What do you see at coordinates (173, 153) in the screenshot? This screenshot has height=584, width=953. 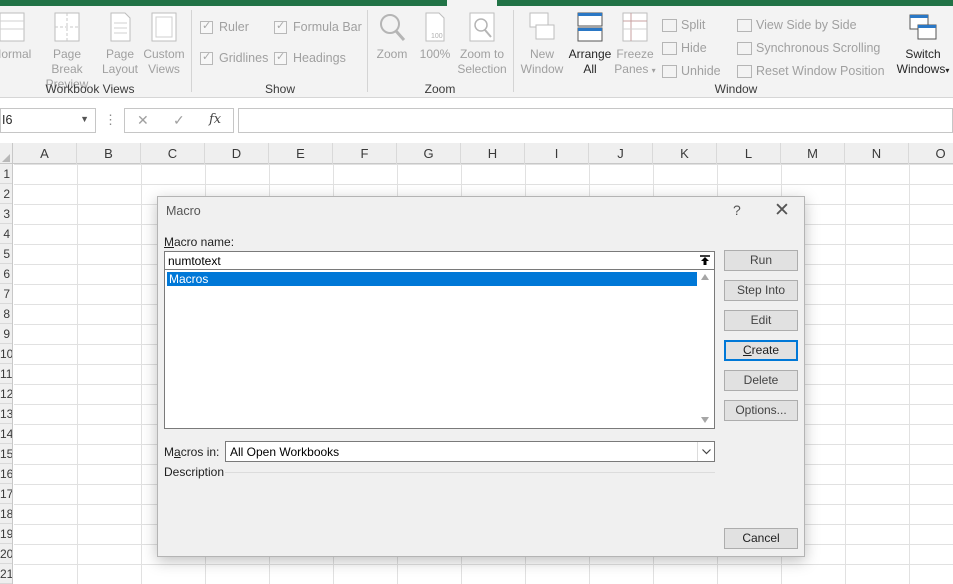 I see `column-header-c: C` at bounding box center [173, 153].